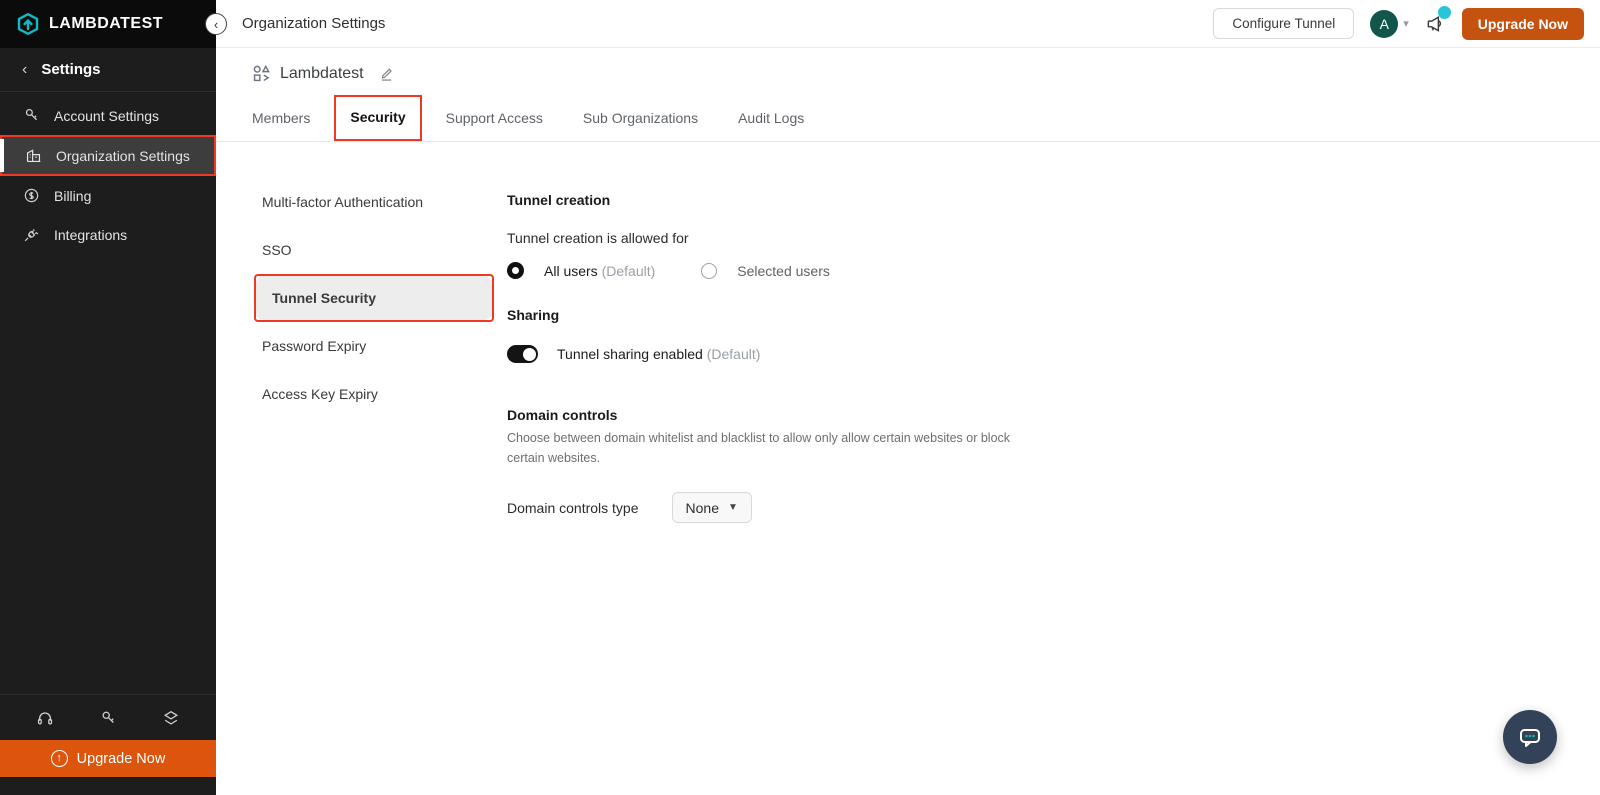  Describe the element at coordinates (702, 507) in the screenshot. I see `dropdown-value: None` at that location.